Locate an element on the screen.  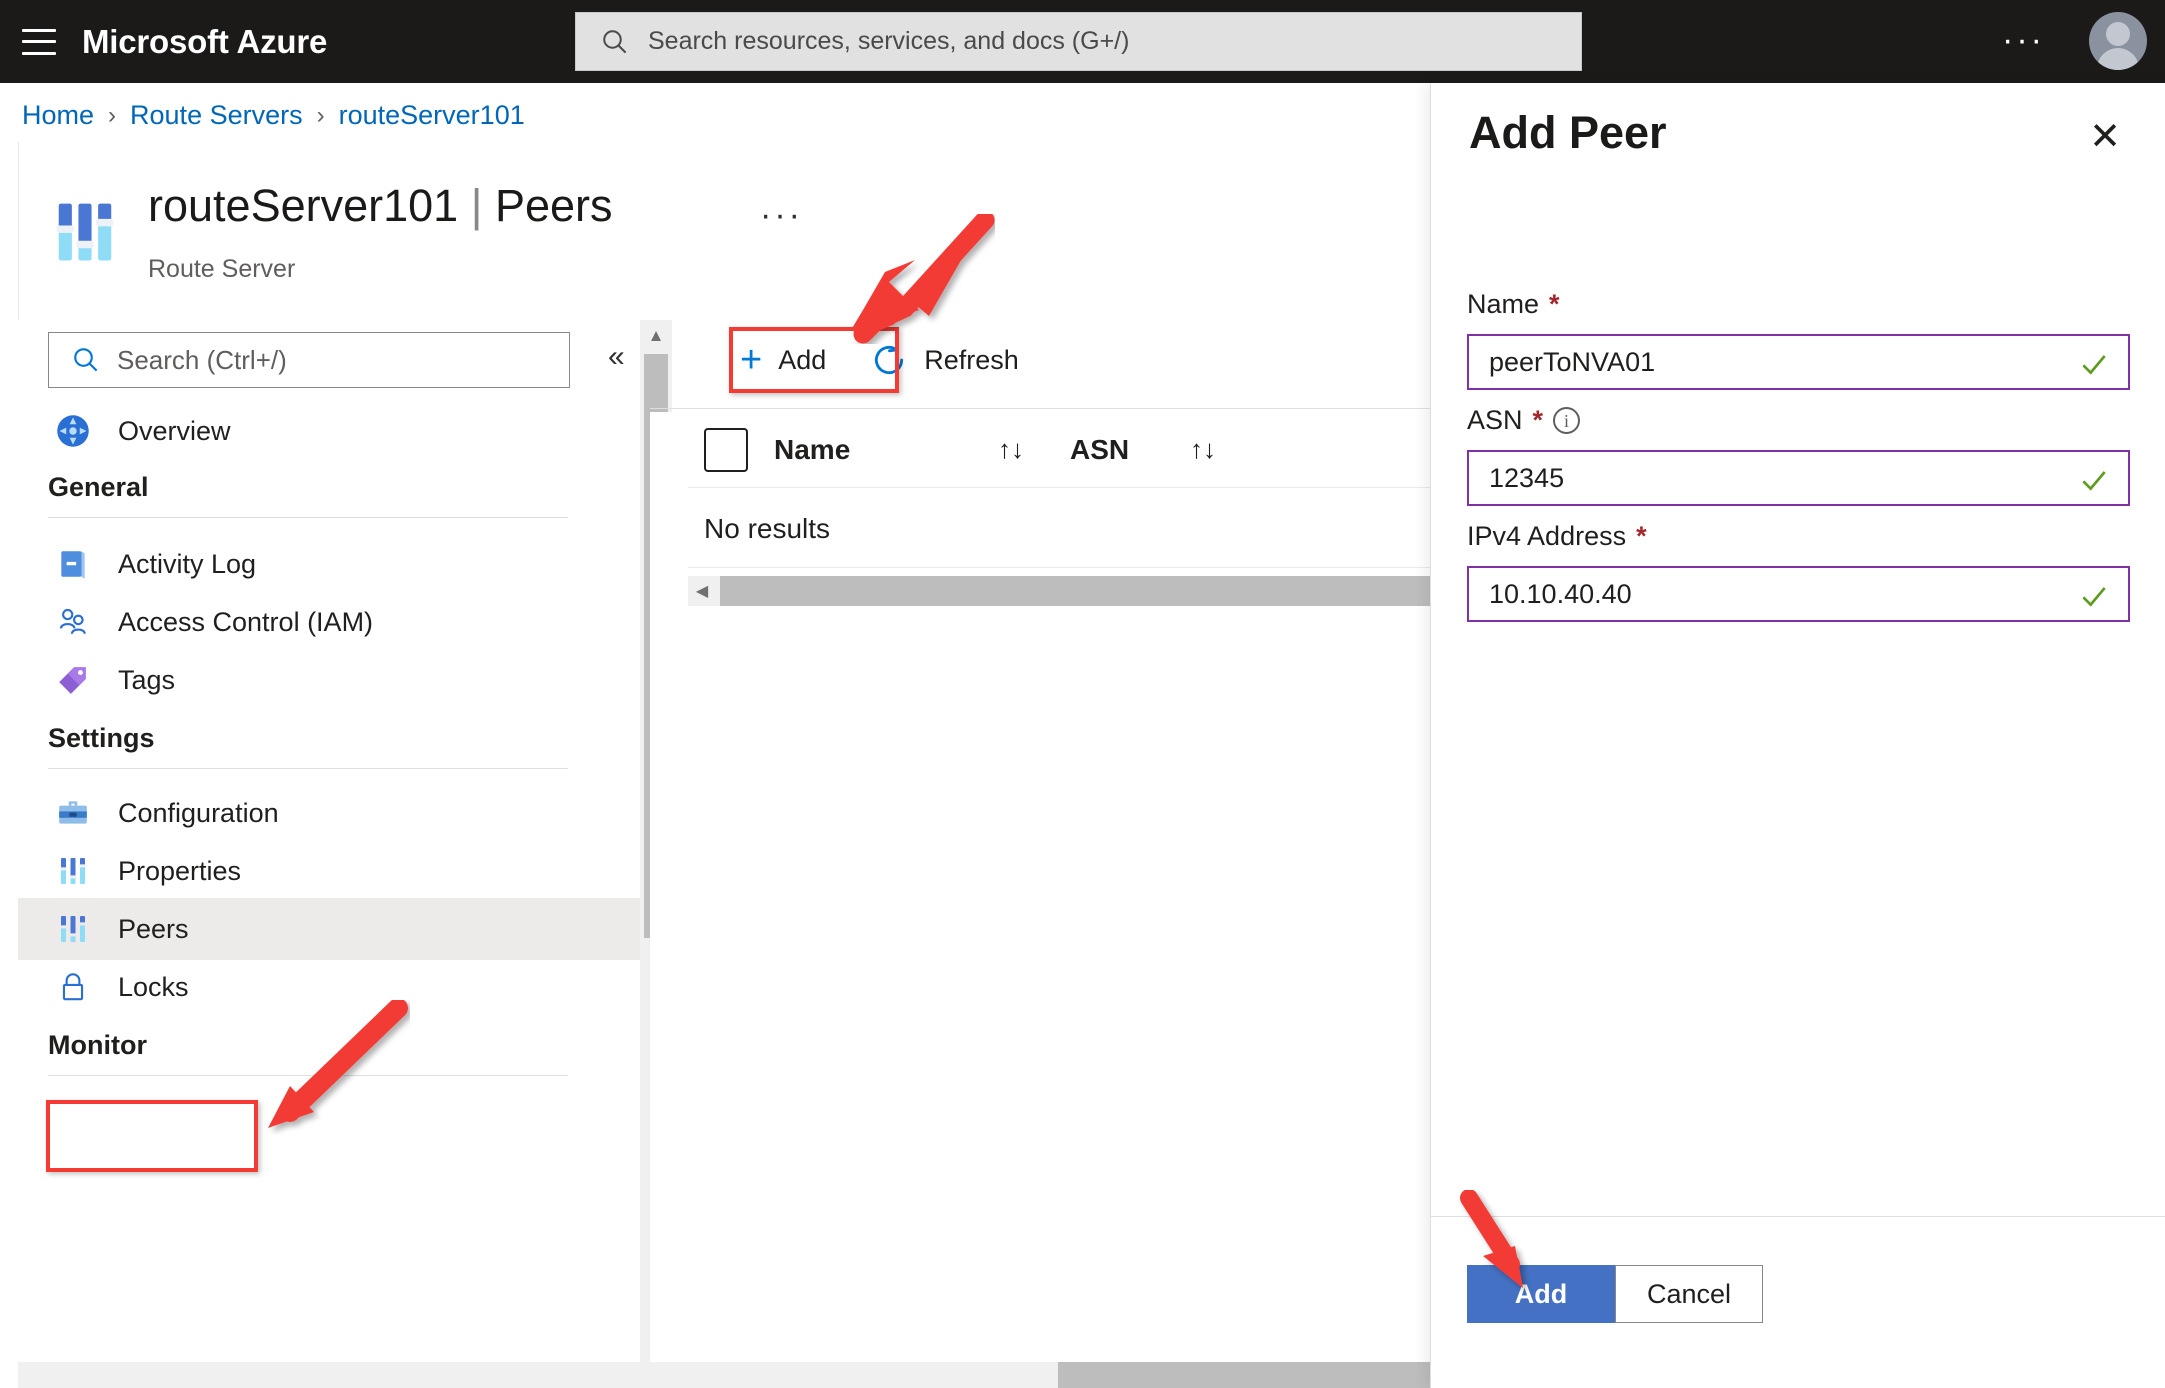
panel-footer-divider is located at coordinates (1798, 1216).